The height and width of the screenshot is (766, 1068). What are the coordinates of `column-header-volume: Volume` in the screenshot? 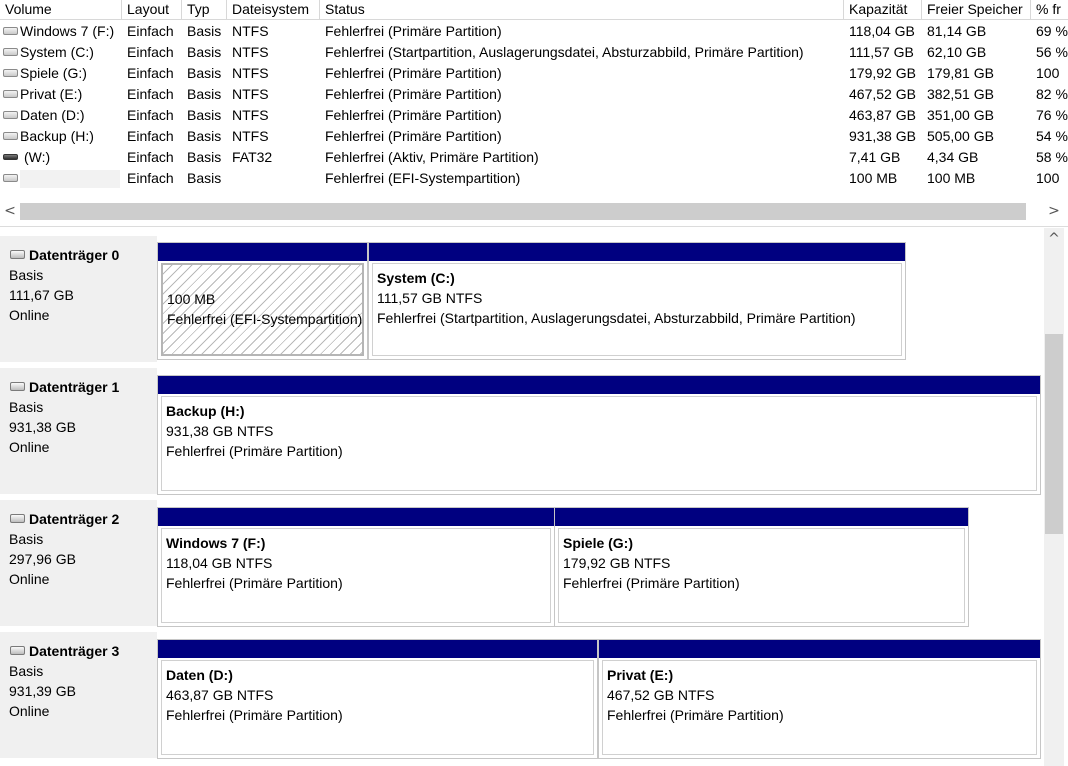 It's located at (61, 10).